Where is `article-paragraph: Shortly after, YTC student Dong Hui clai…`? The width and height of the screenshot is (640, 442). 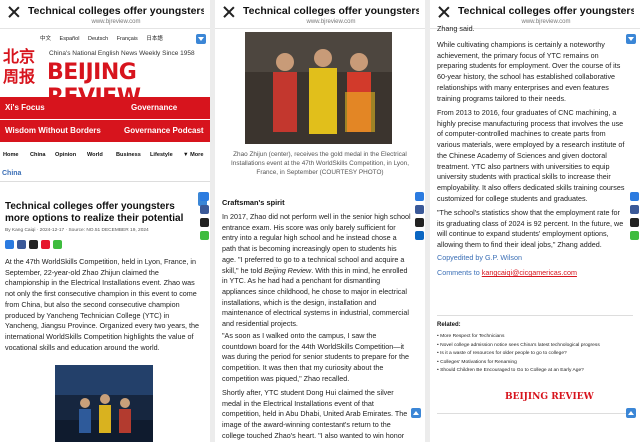
article-paragraph: Shortly after, YTC student Dong Hui clai… is located at coordinates (315, 414).